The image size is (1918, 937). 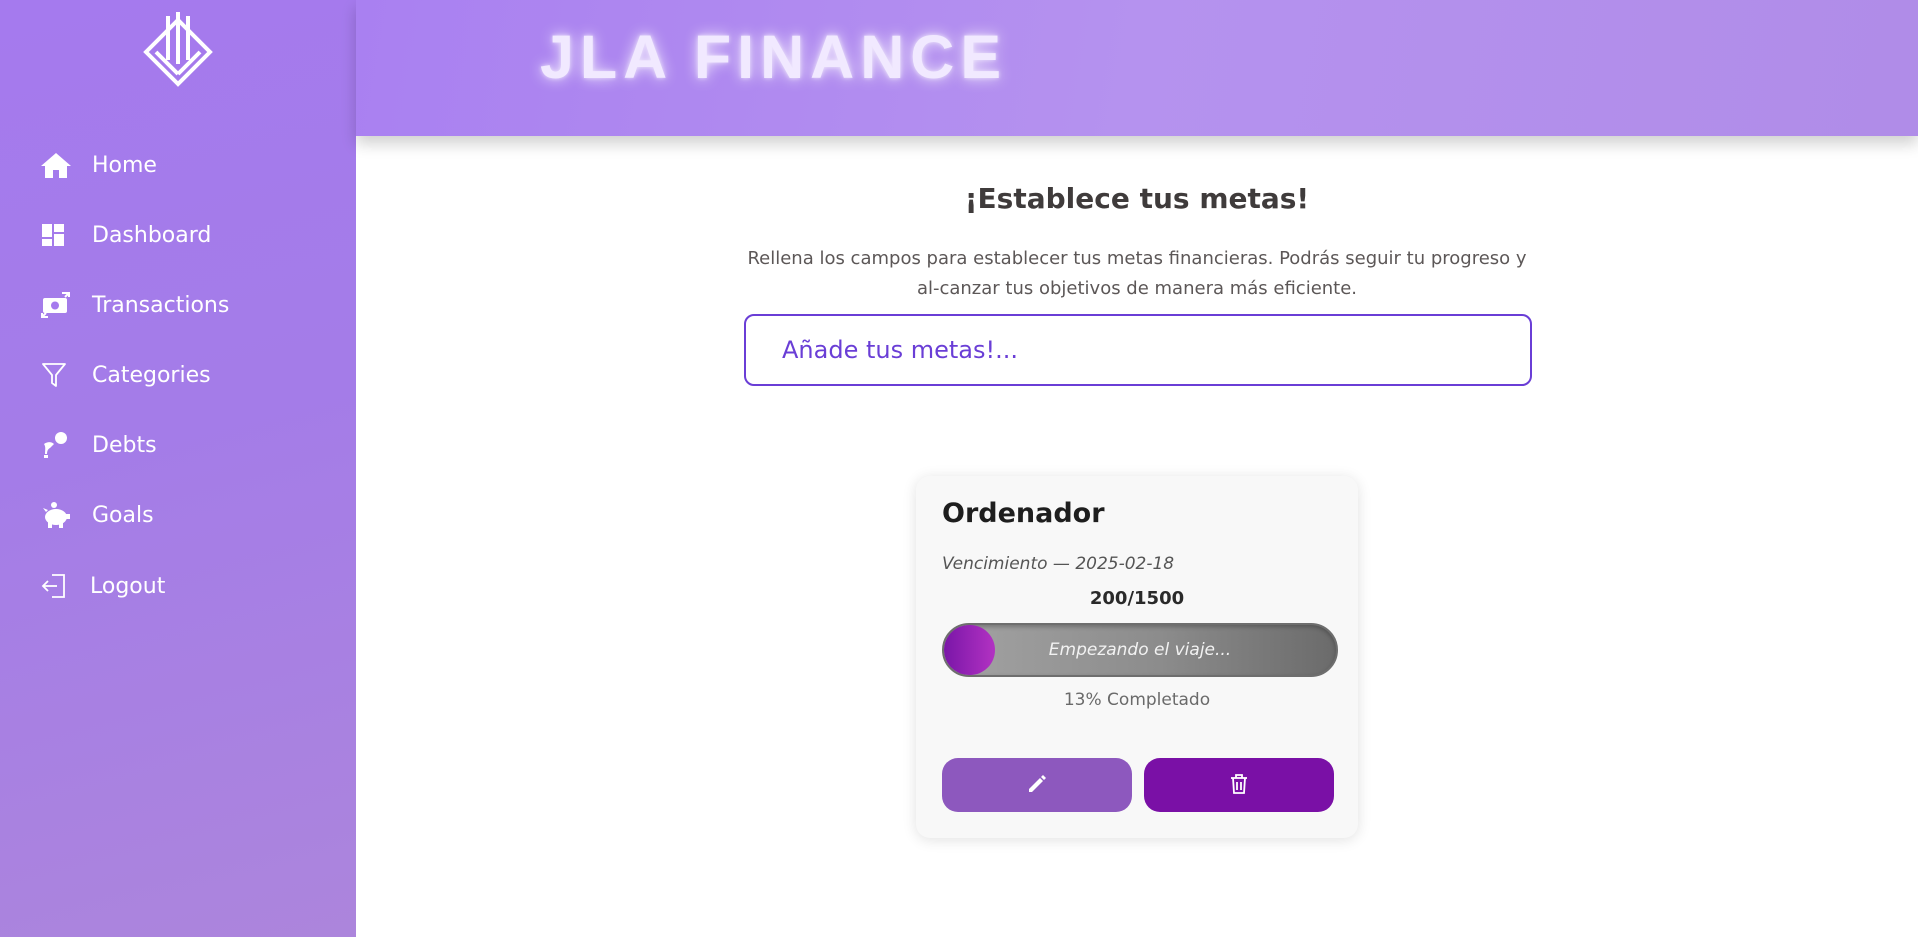 What do you see at coordinates (151, 375) in the screenshot?
I see `sidebar-item-label: Categories` at bounding box center [151, 375].